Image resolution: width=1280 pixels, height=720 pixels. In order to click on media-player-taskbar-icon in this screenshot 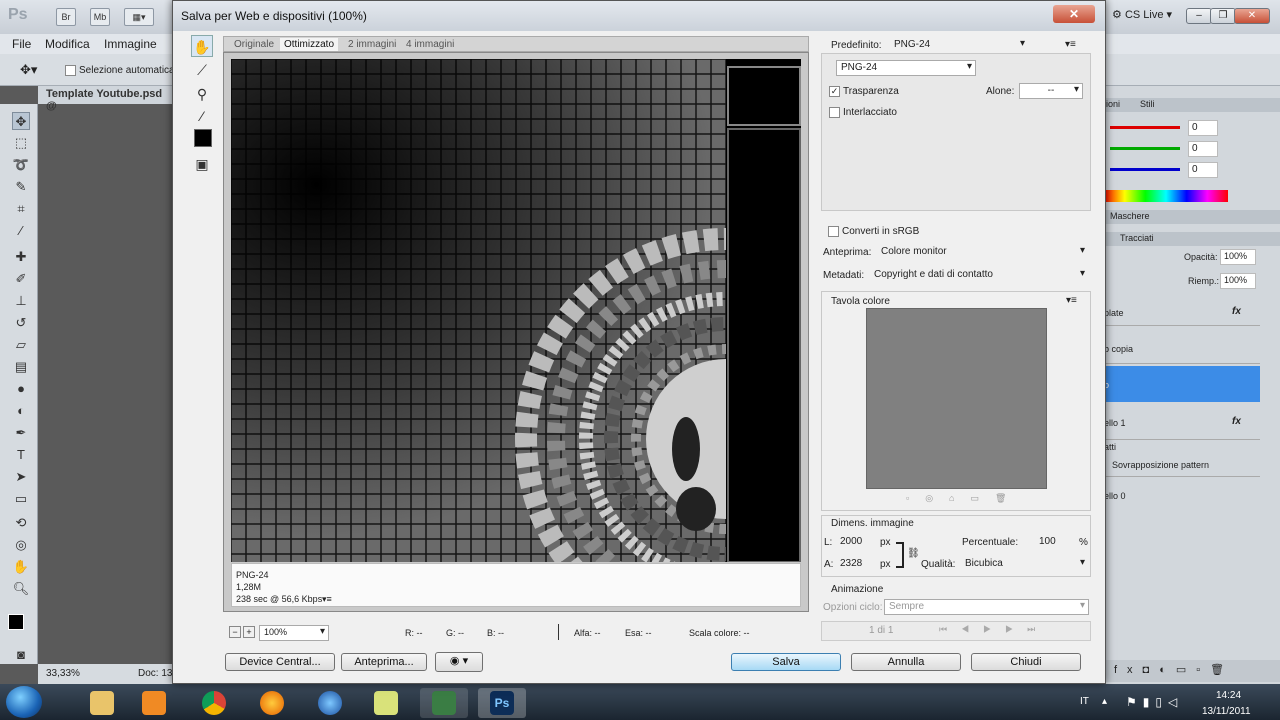, I will do `click(154, 703)`.